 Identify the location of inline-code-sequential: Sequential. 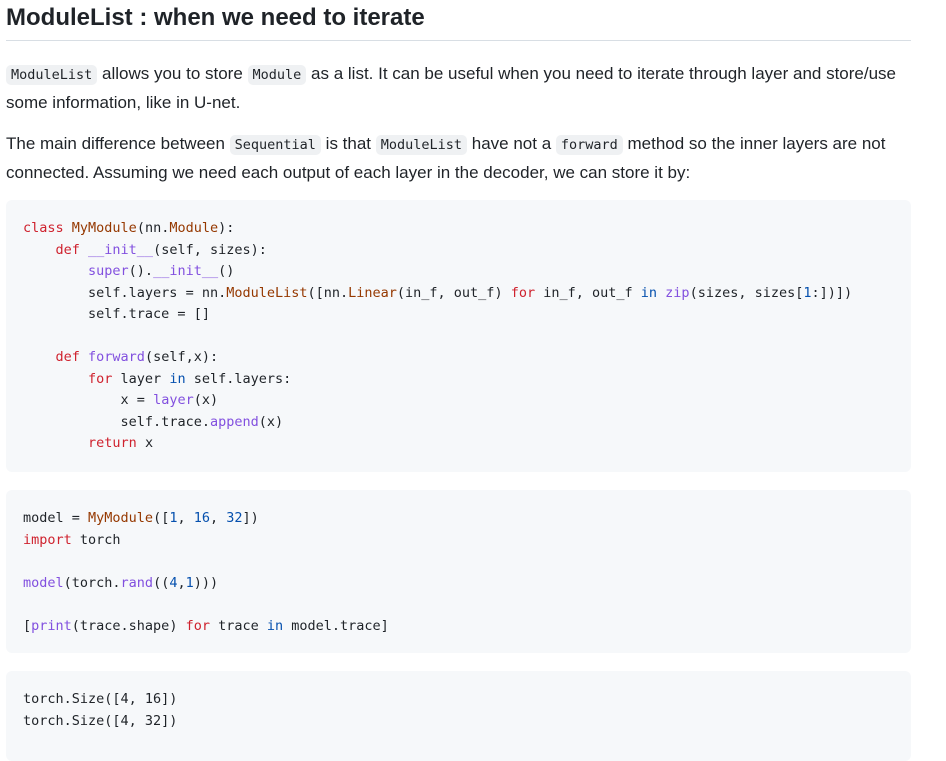
(275, 145).